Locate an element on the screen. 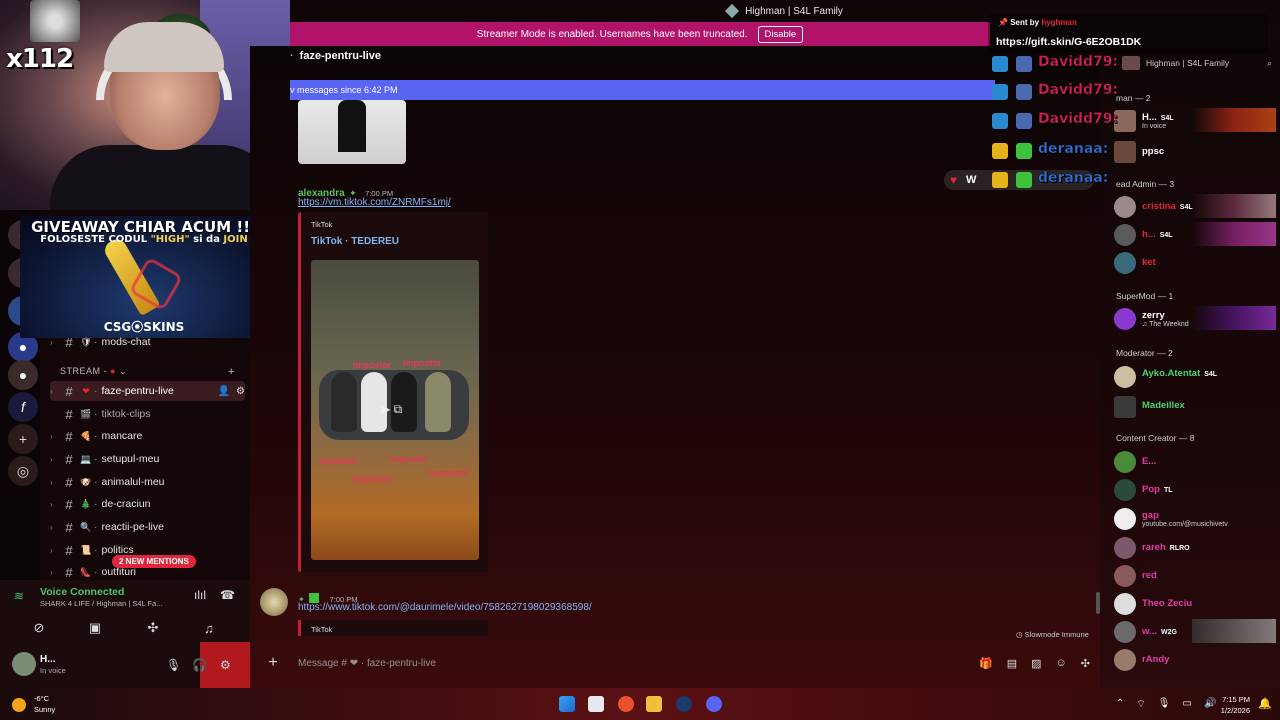 The width and height of the screenshot is (1280, 720). channel-tiktok-clips: # 🎬 · tiktok-clips is located at coordinates (147, 414).